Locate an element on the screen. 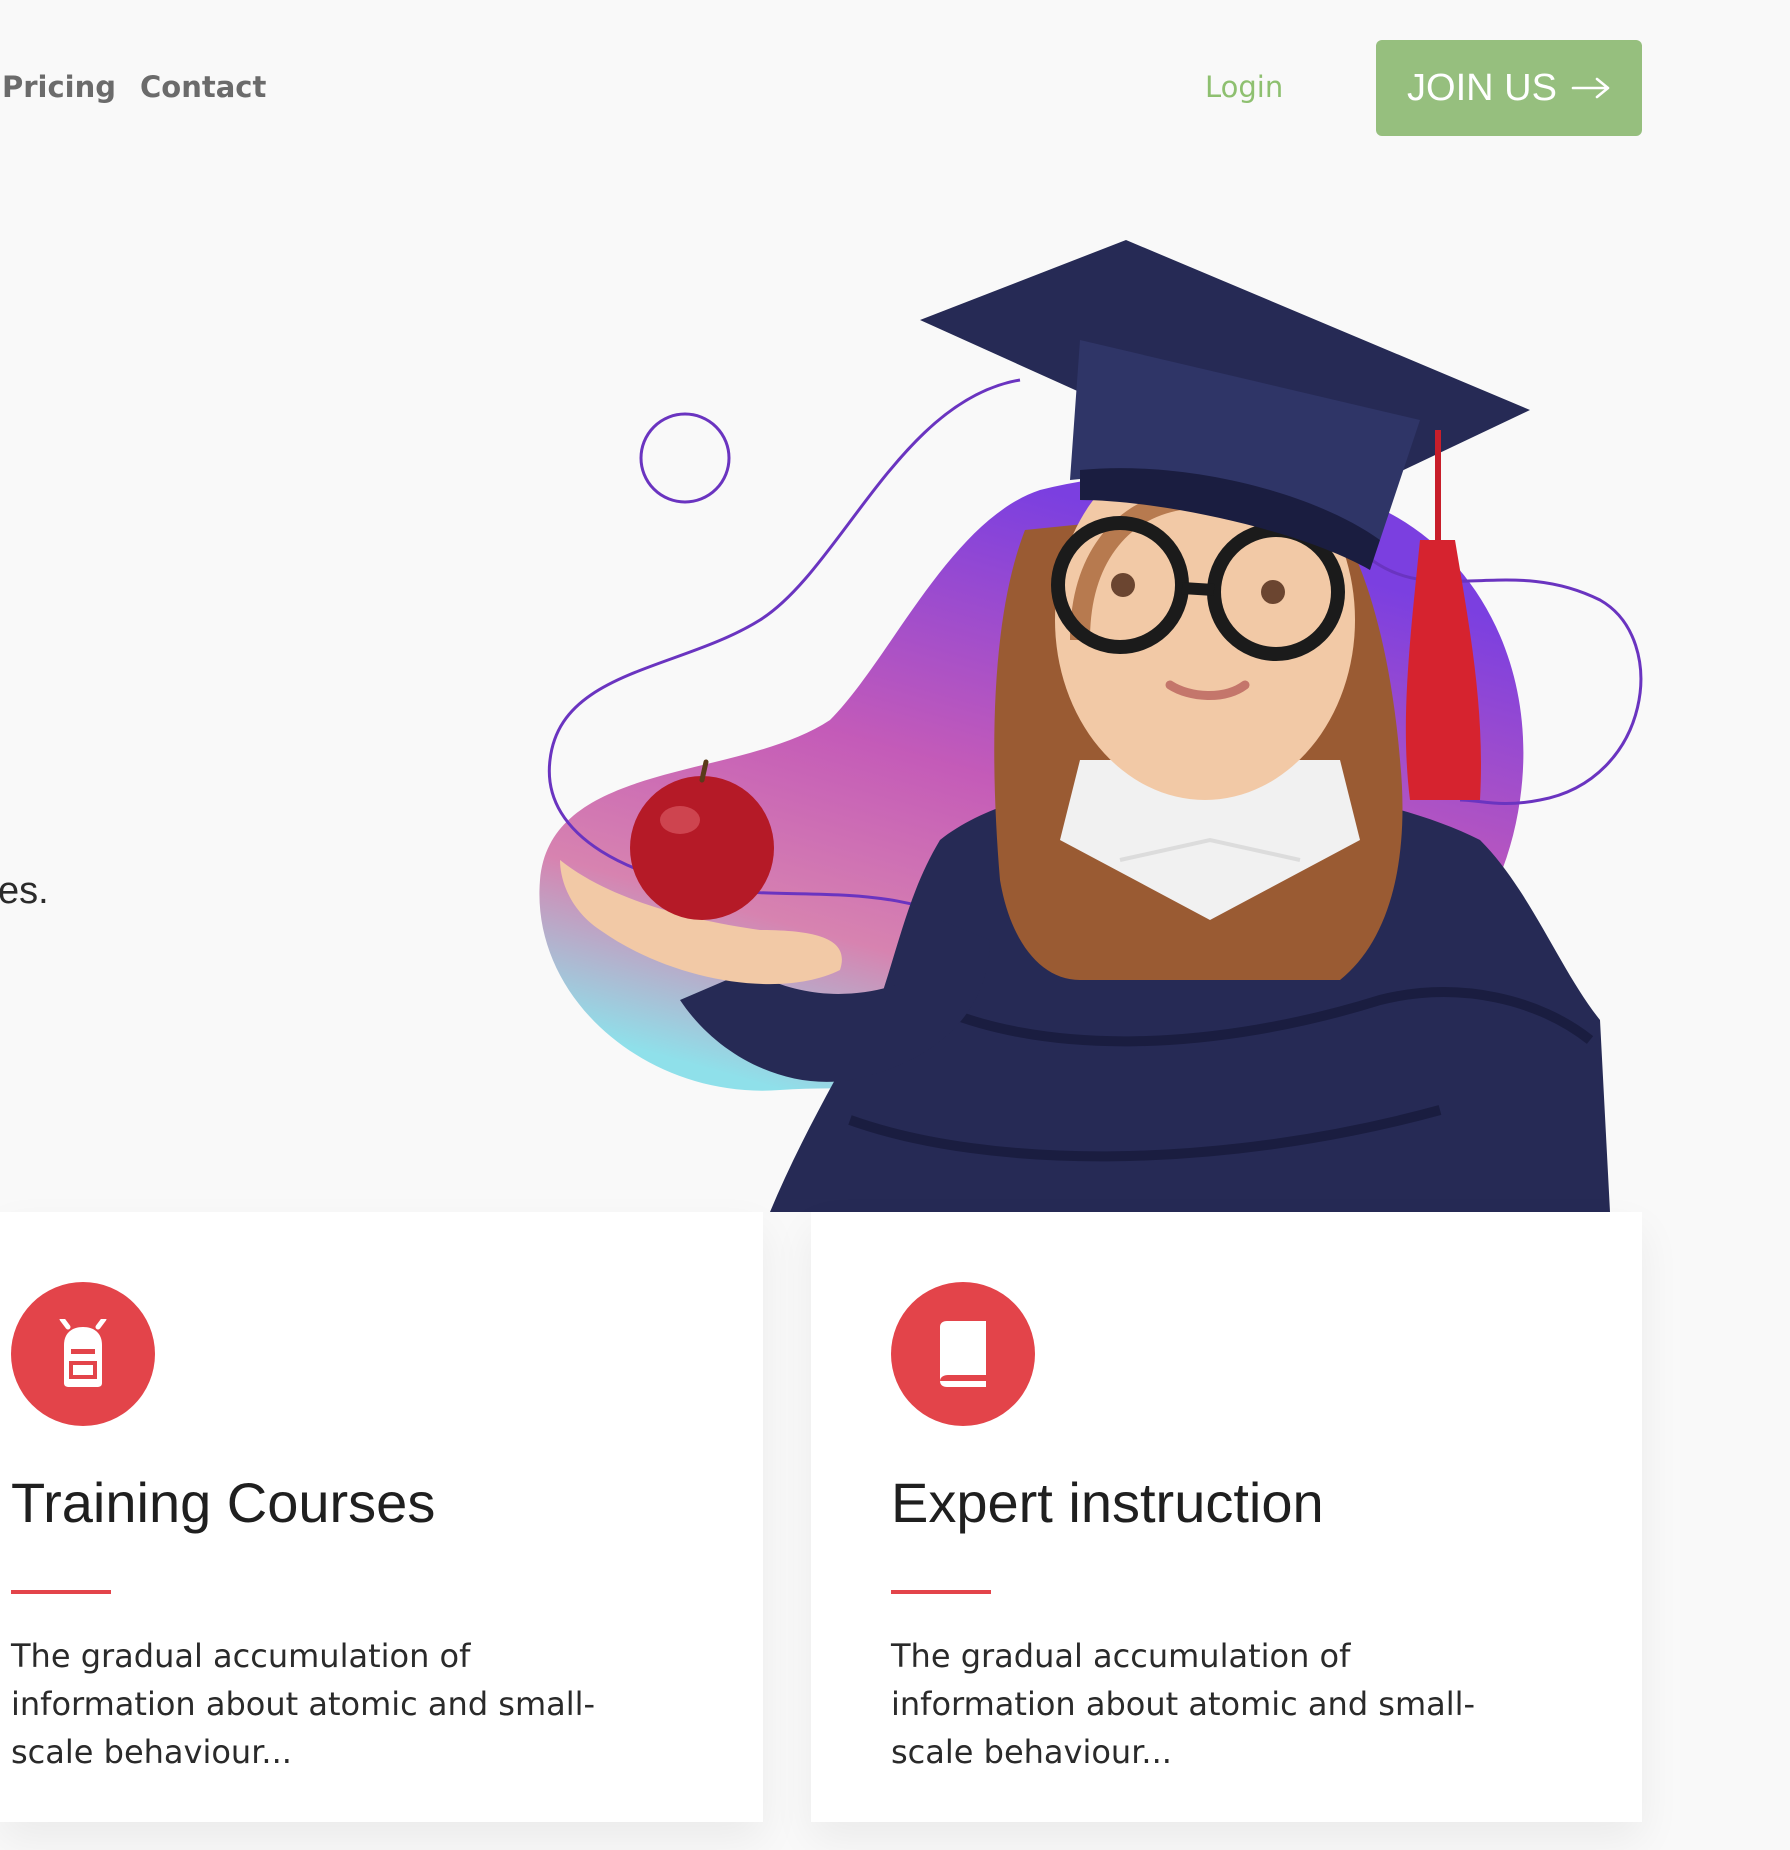  red-tassel is located at coordinates (1443, 670).